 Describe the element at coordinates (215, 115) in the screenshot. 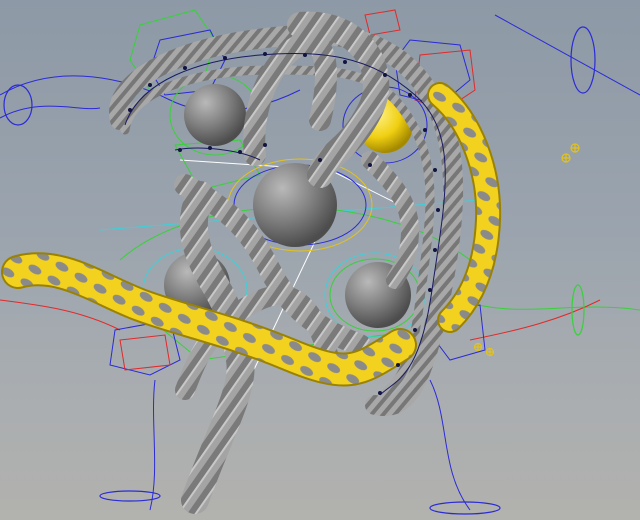

I see `sphere-top-left` at that location.